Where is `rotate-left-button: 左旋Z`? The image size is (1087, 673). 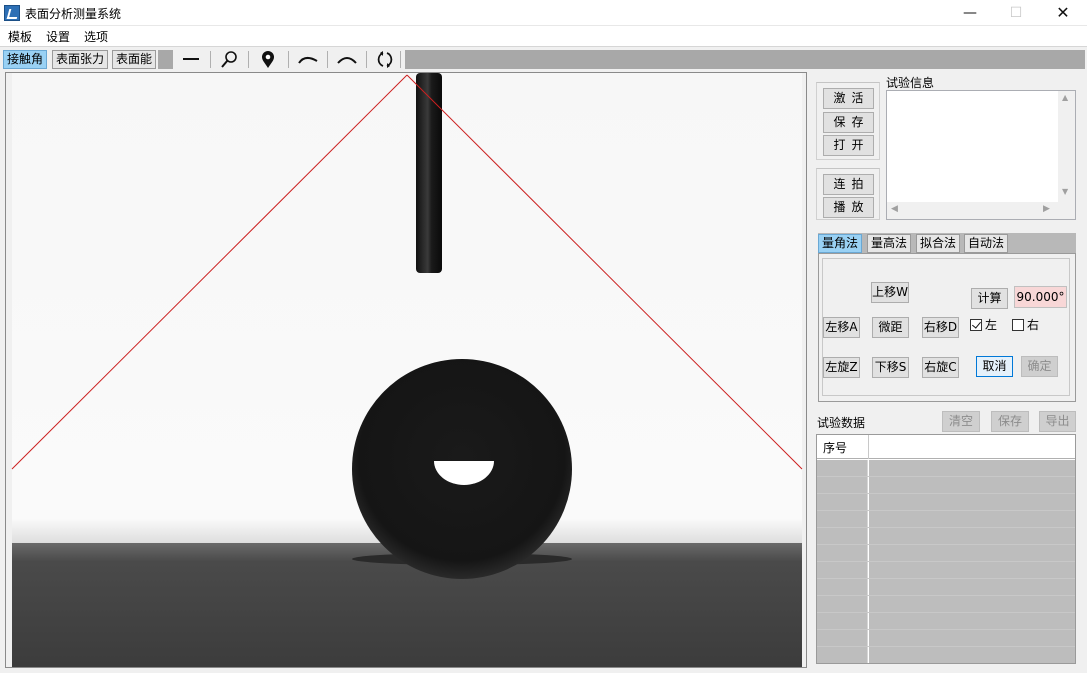 rotate-left-button: 左旋Z is located at coordinates (841, 367).